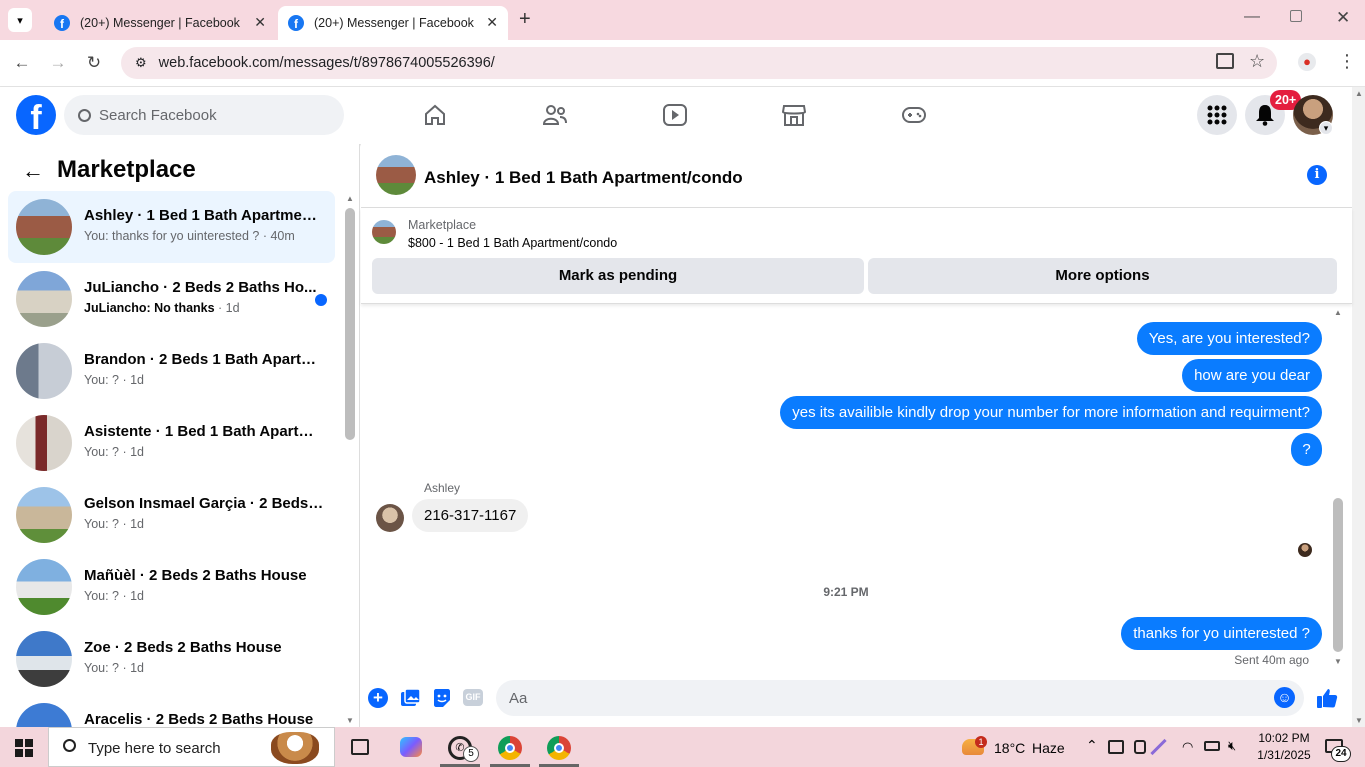  Describe the element at coordinates (1102, 276) in the screenshot. I see `more-options-button: More options` at that location.